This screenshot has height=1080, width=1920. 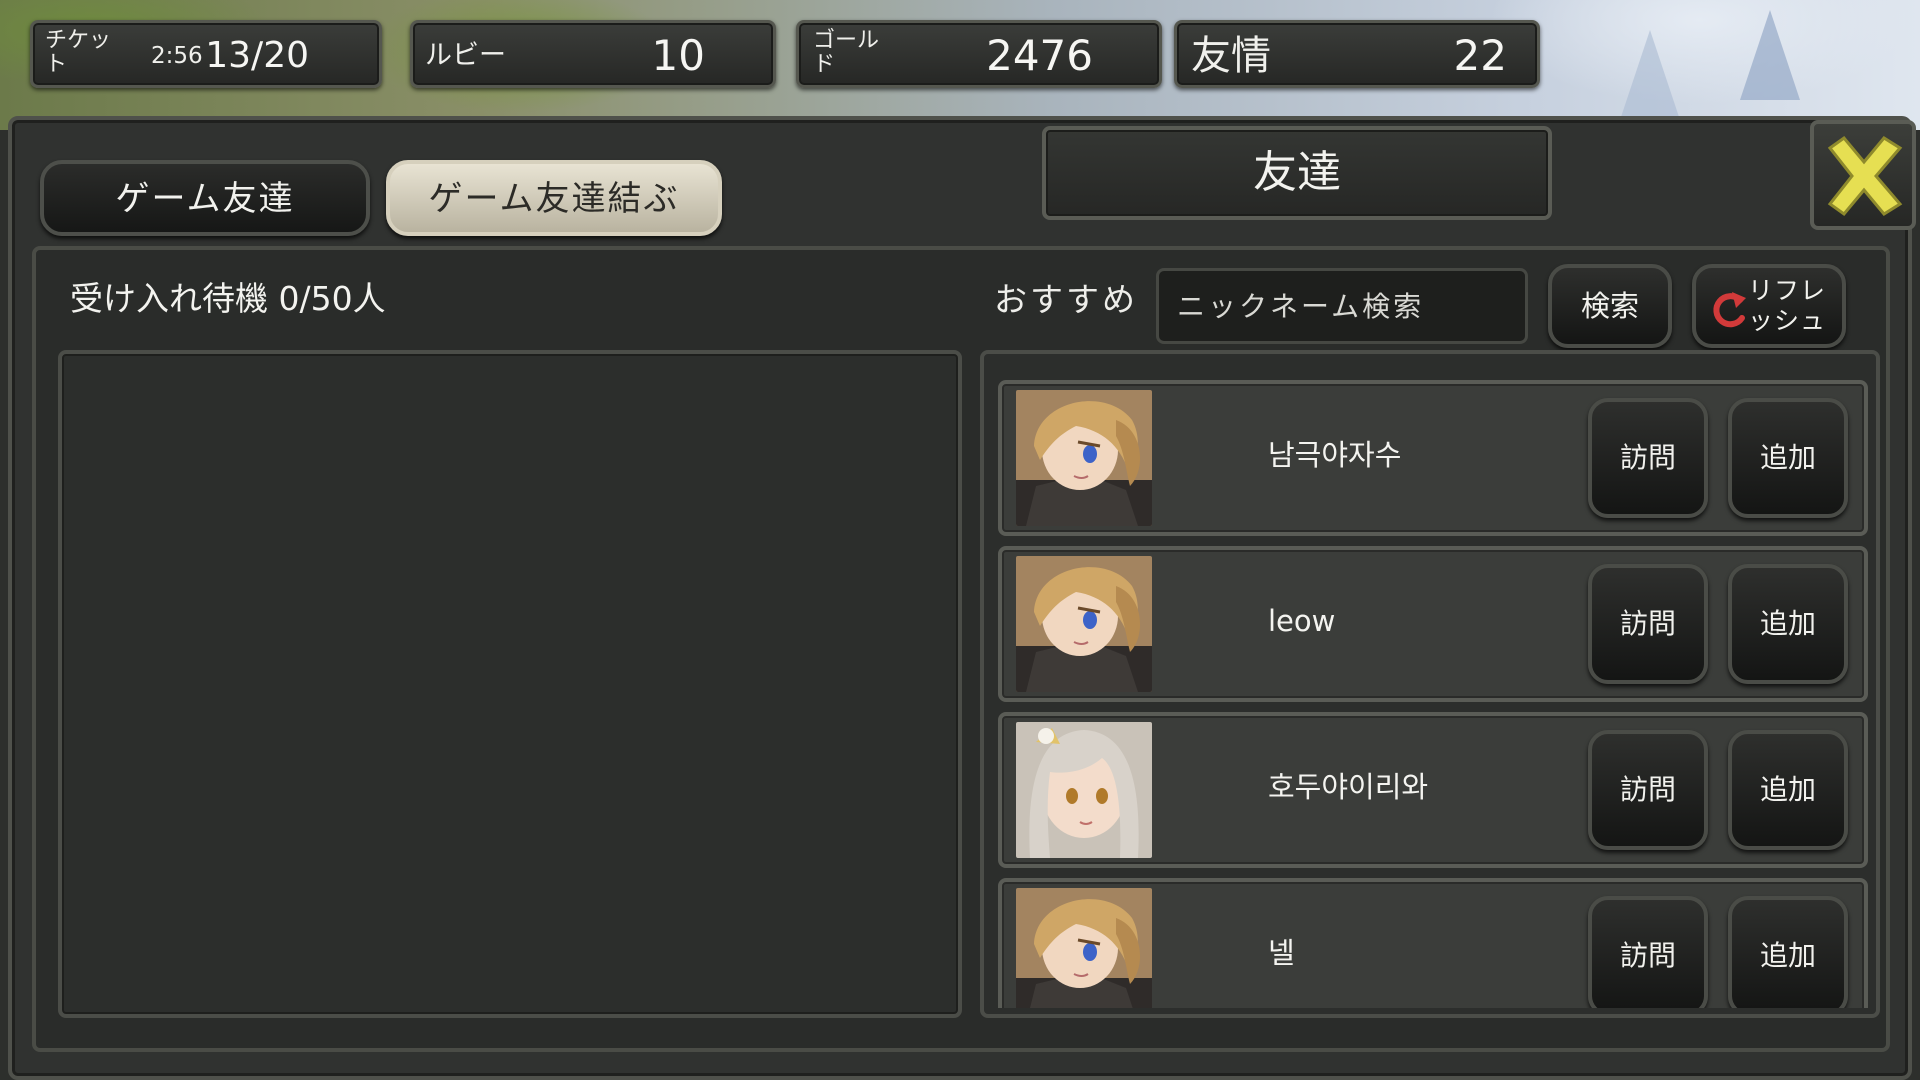 What do you see at coordinates (1610, 306) in the screenshot?
I see `search-button: 検索` at bounding box center [1610, 306].